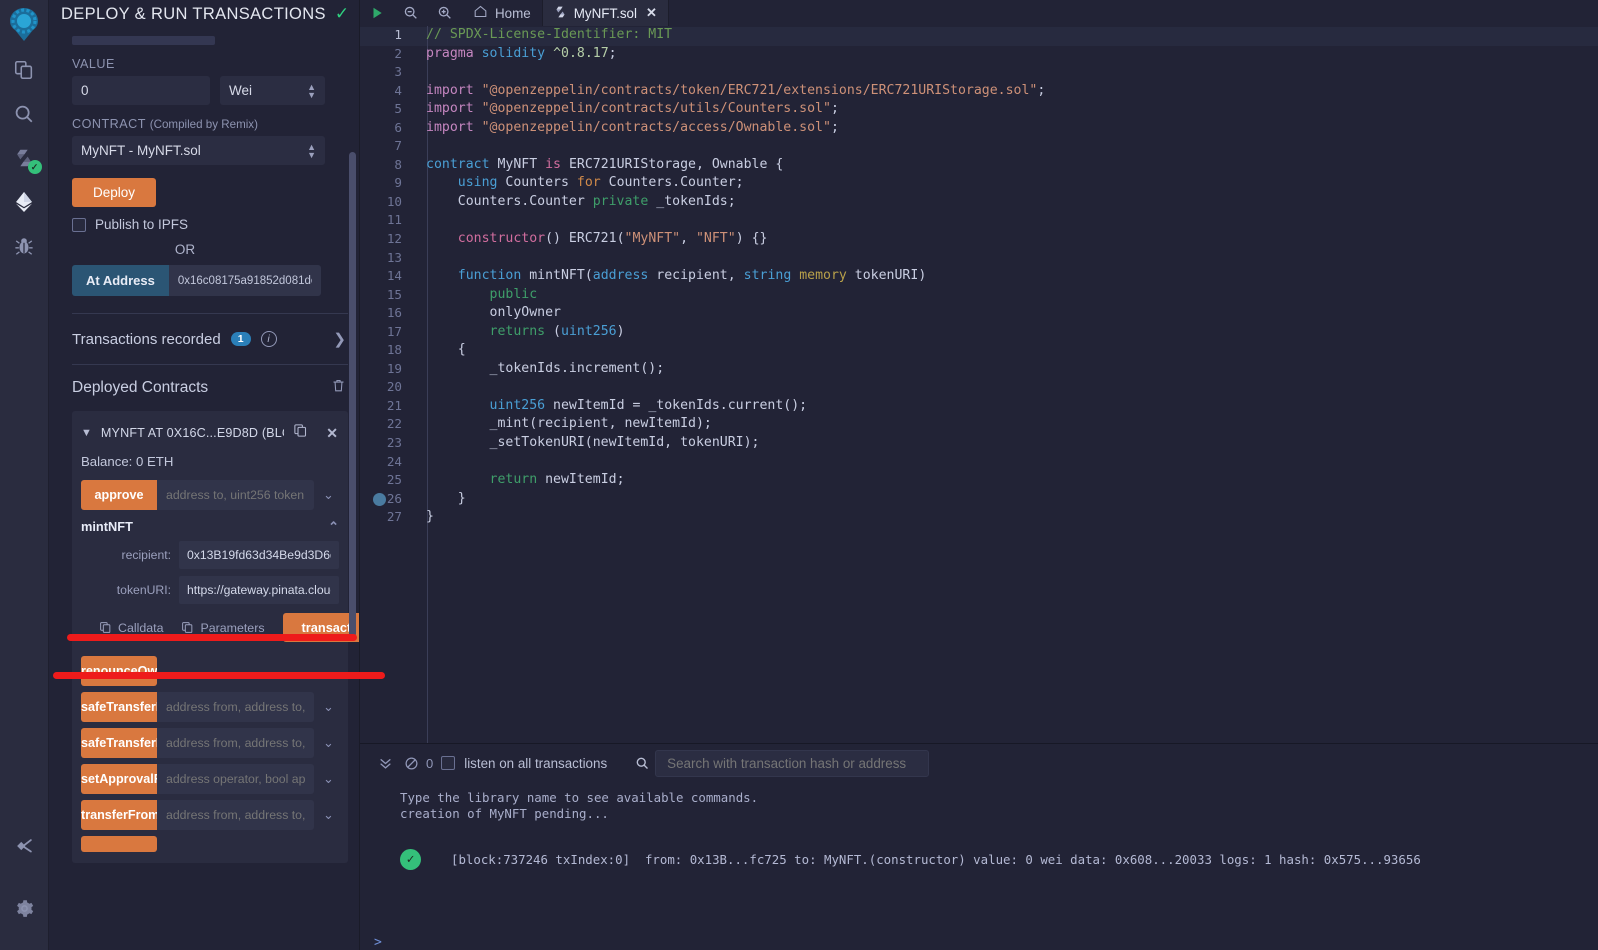  What do you see at coordinates (979, 183) in the screenshot?
I see `code-line: 9 using Counters for Counters.Counter;` at bounding box center [979, 183].